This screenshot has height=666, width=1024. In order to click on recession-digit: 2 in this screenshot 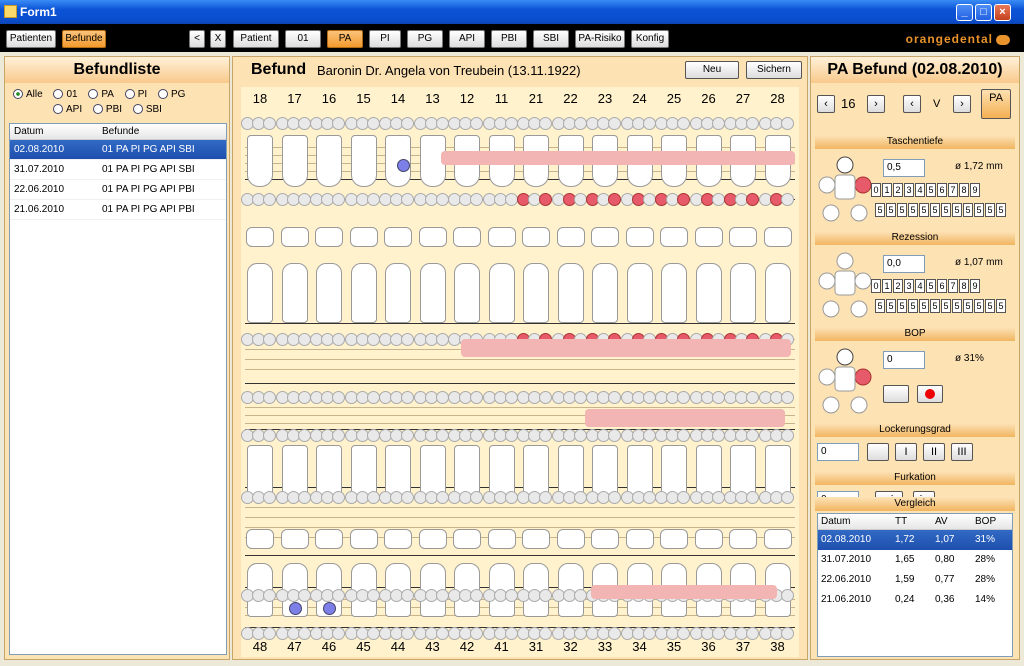, I will do `click(898, 286)`.